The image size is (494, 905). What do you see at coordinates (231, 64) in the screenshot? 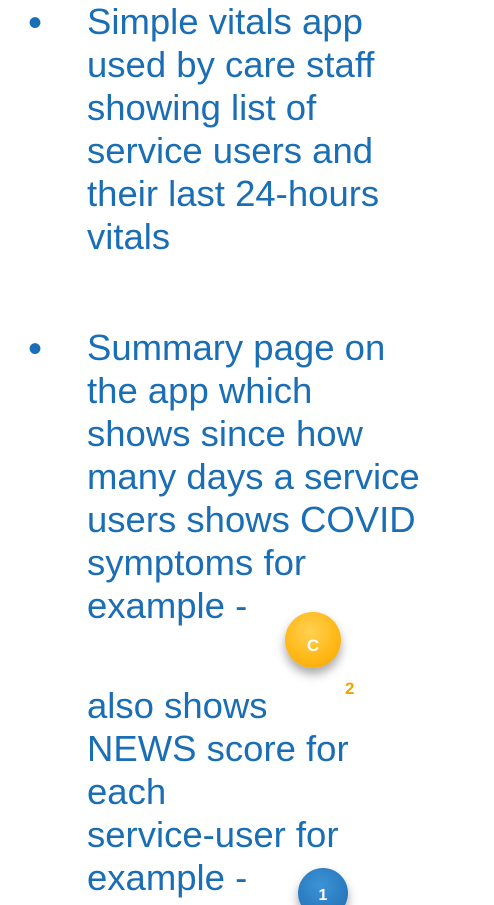
I see `text-line: used by care staff` at bounding box center [231, 64].